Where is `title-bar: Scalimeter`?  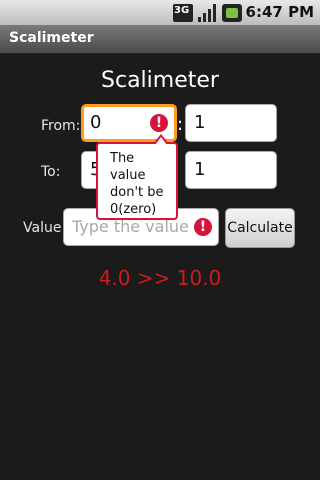 title-bar: Scalimeter is located at coordinates (160, 39).